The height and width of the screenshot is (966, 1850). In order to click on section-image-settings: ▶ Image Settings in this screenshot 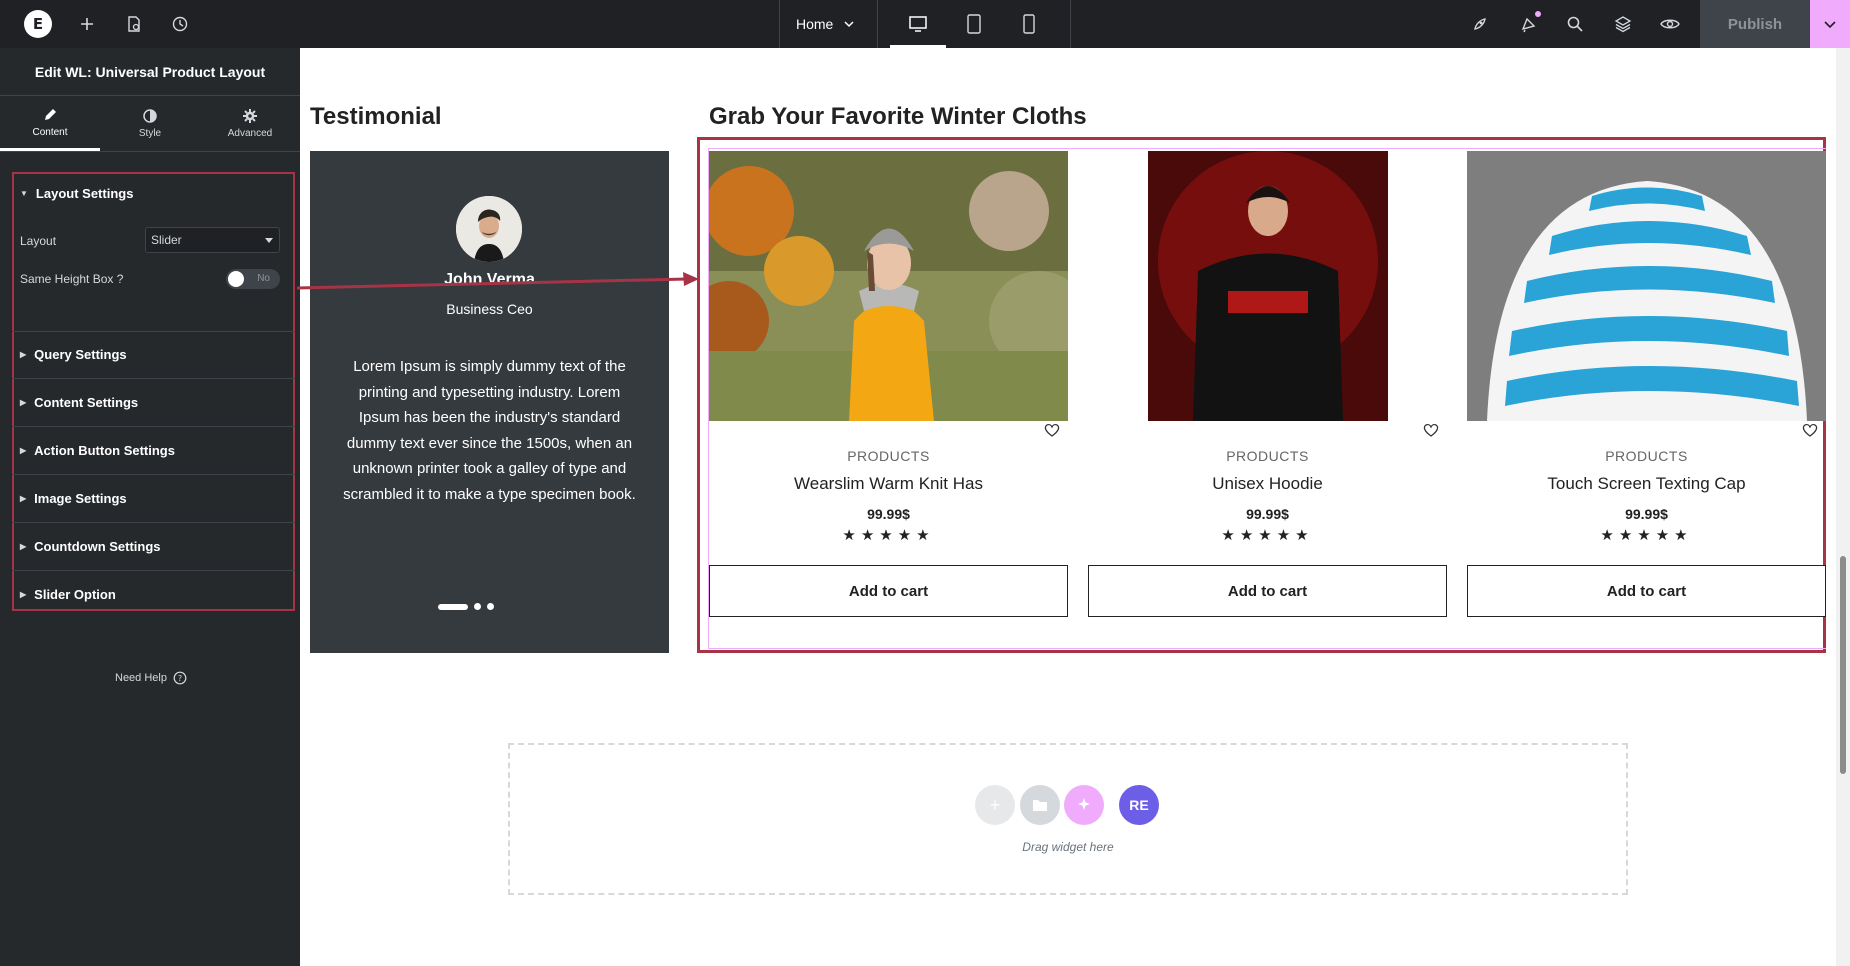, I will do `click(73, 498)`.